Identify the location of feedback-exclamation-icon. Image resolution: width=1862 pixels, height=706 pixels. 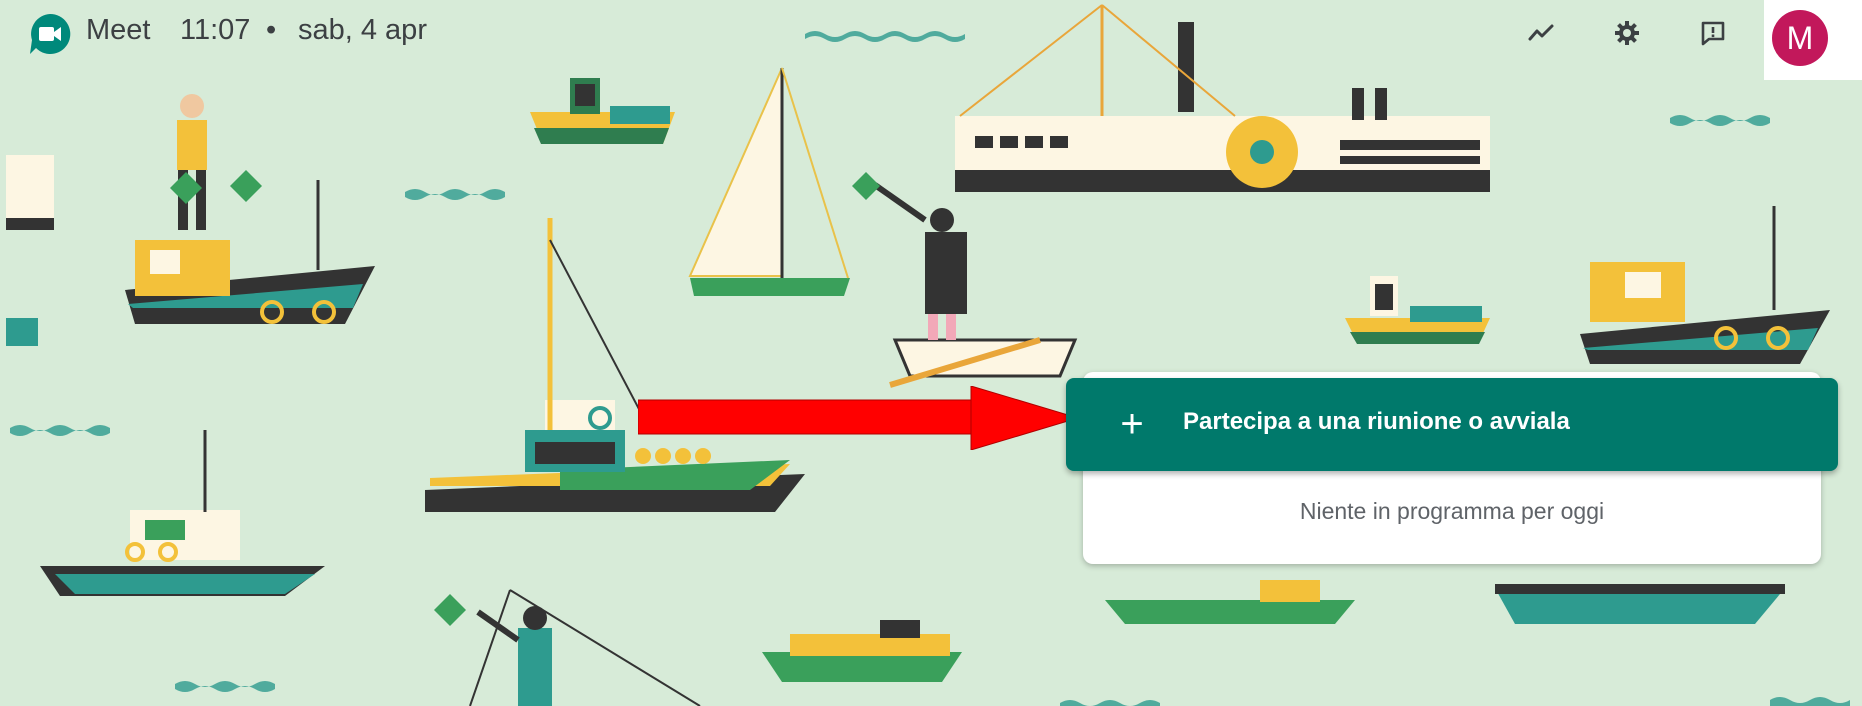
(1713, 33).